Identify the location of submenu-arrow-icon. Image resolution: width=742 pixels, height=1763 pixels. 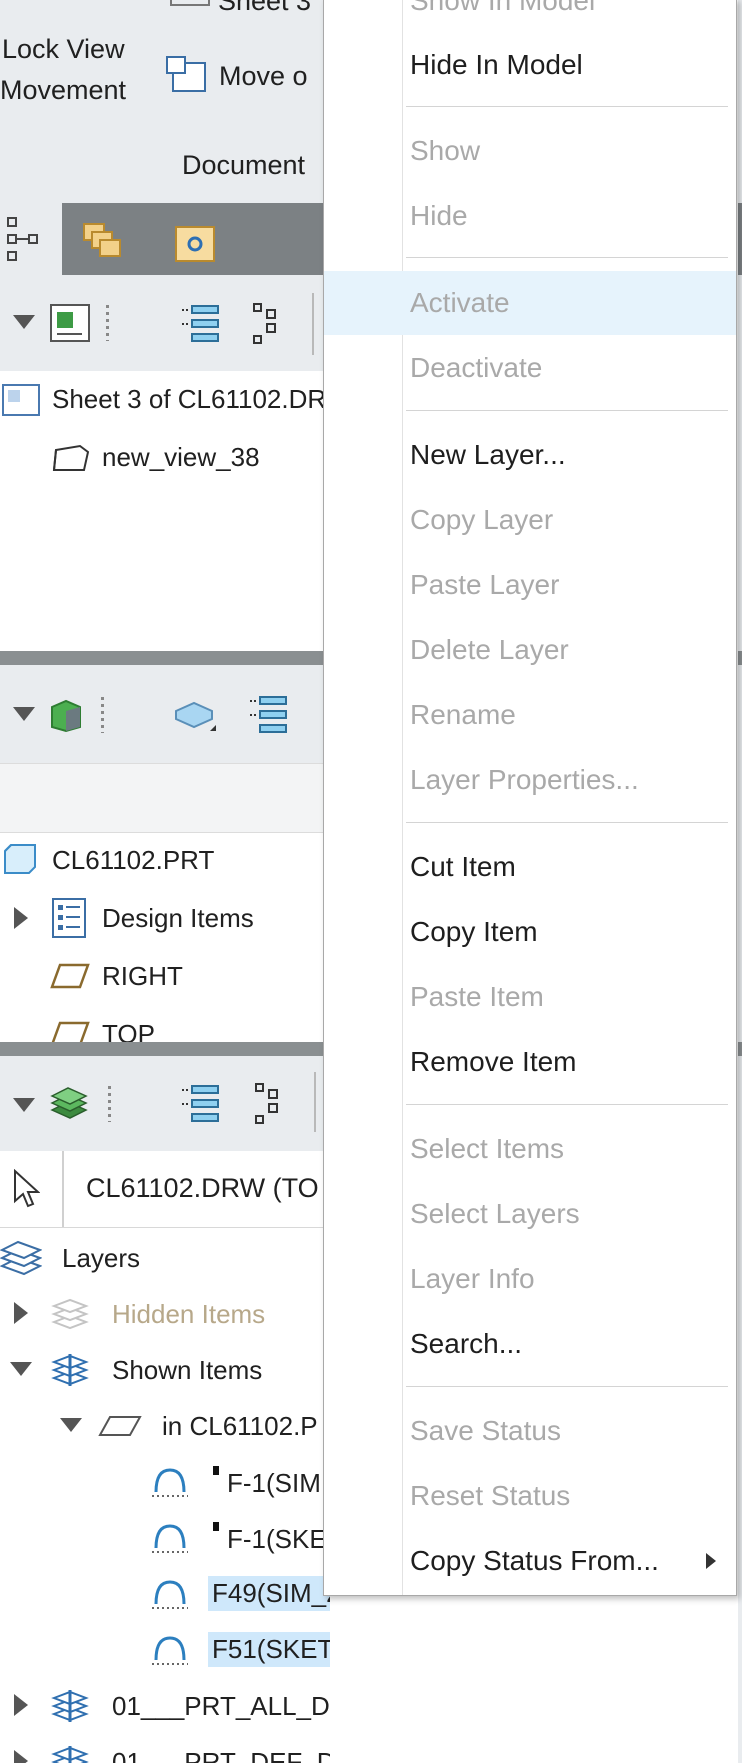
(711, 1561).